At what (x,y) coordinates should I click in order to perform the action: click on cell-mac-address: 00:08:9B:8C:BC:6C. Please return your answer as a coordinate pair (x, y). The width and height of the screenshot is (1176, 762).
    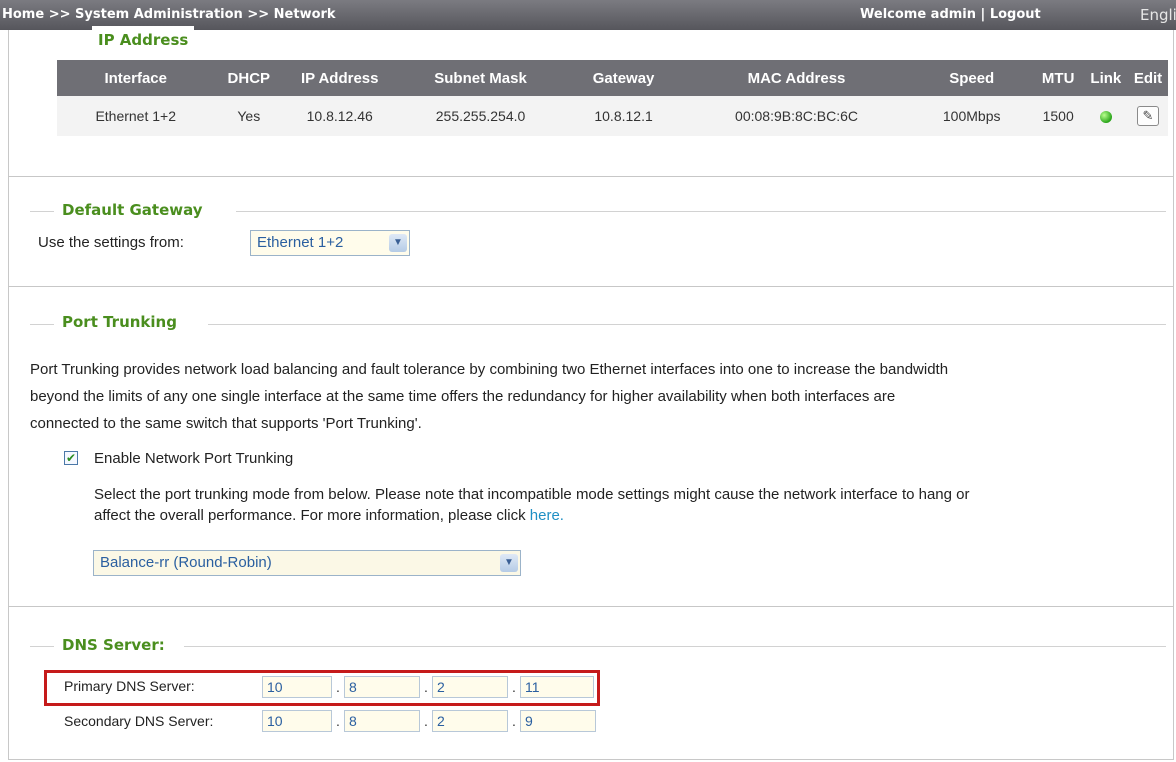
    Looking at the image, I should click on (796, 116).